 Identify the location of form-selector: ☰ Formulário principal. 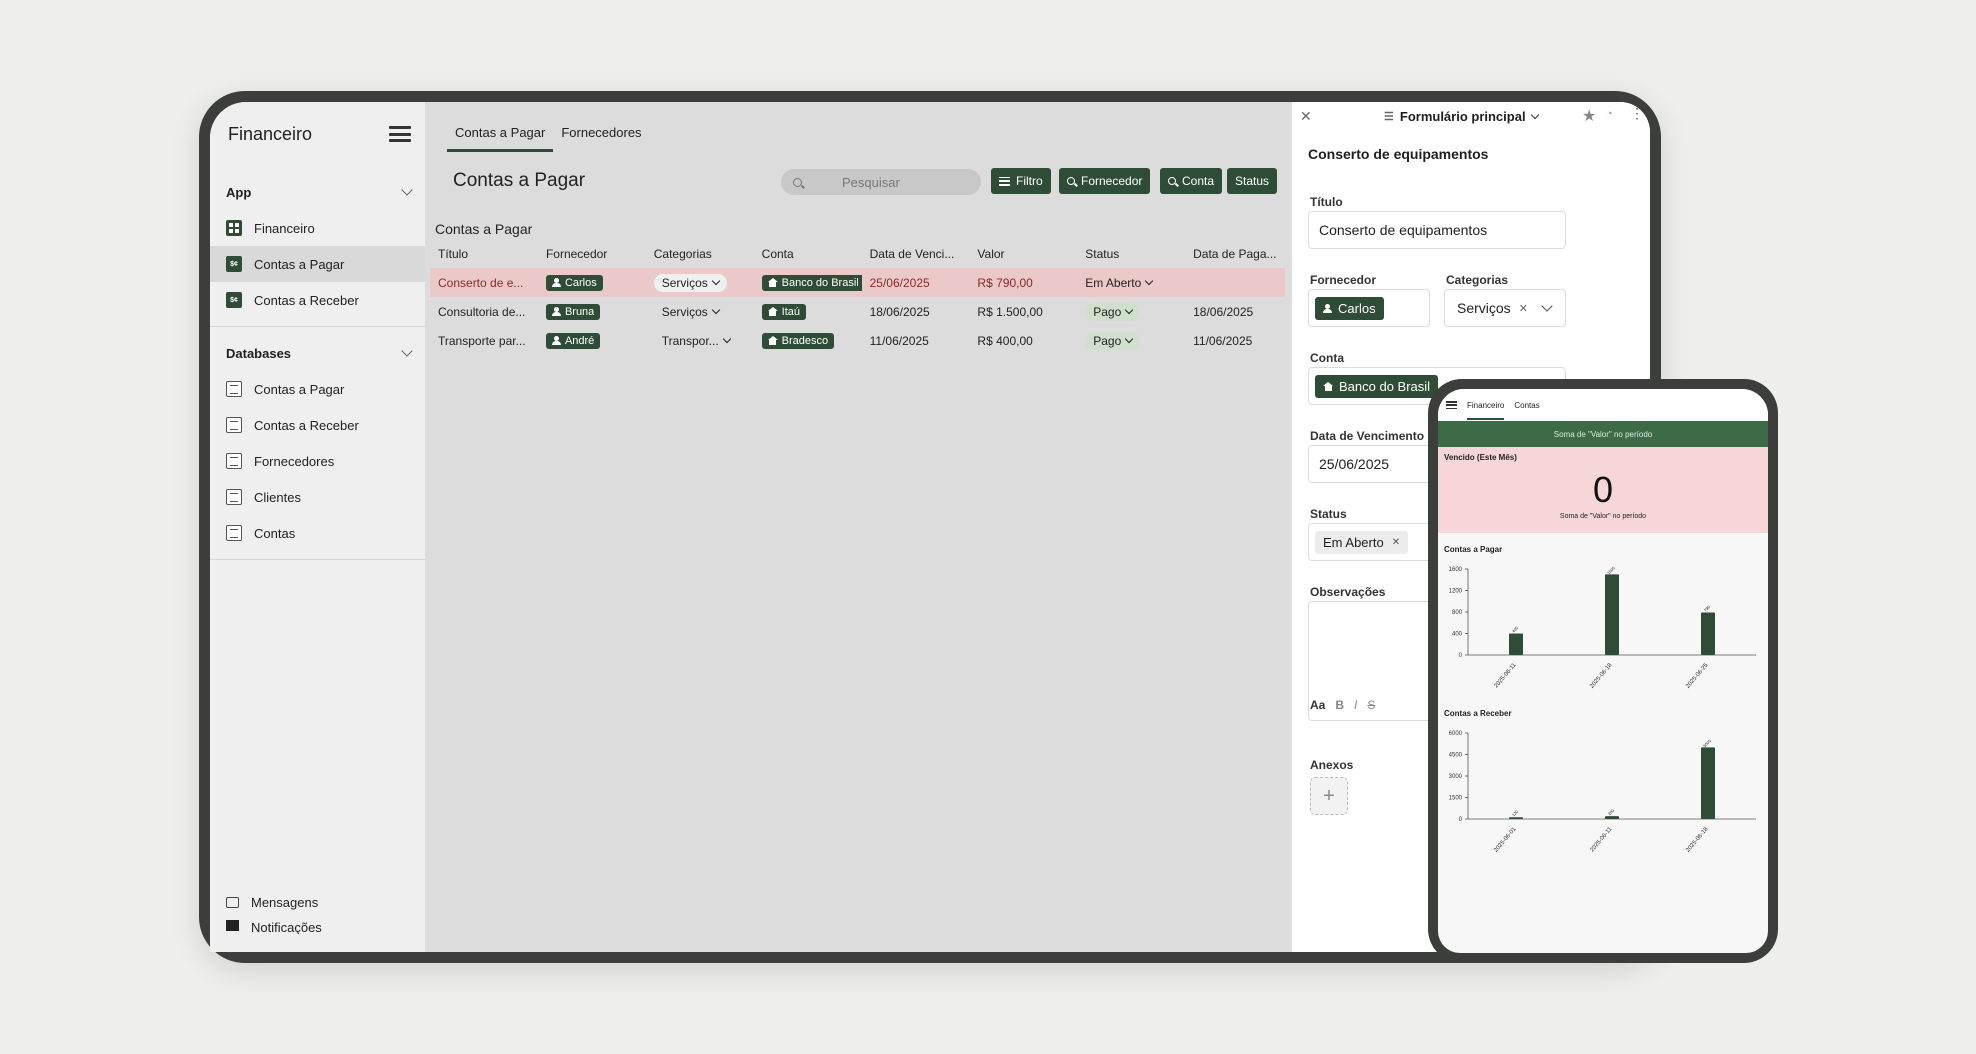
(1461, 116).